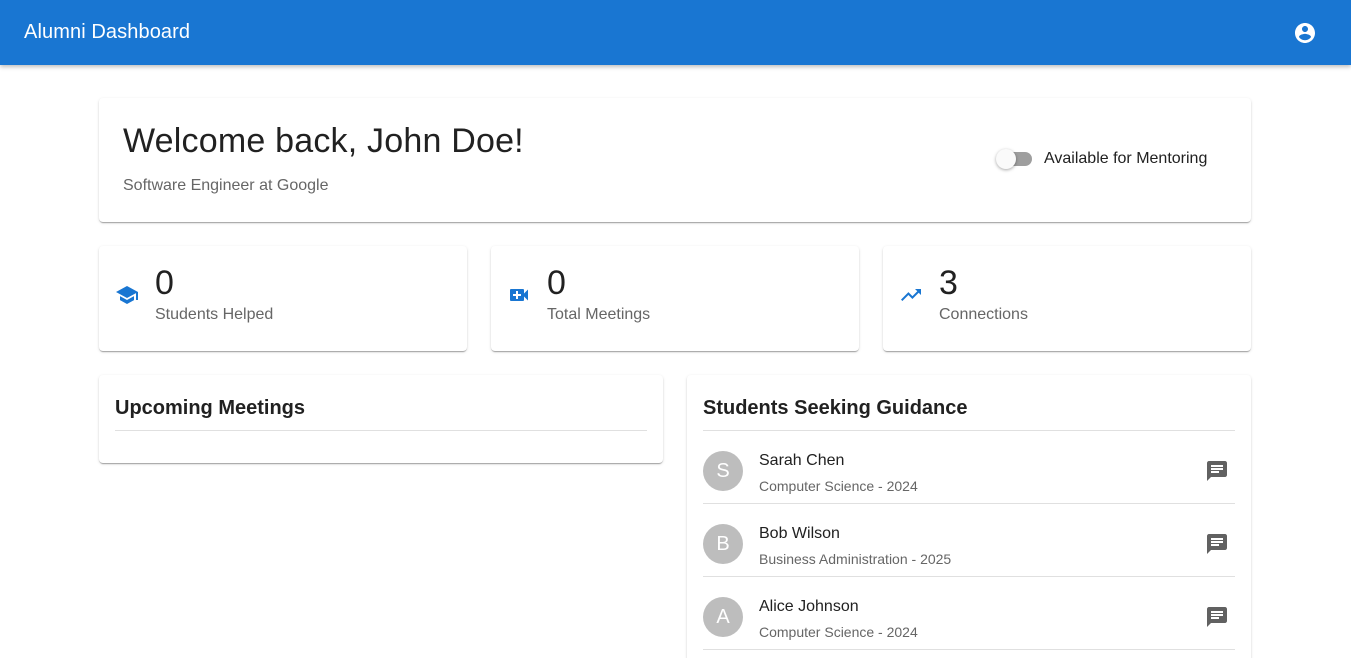 The image size is (1351, 658). I want to click on welcome-title: Welcome back, John Doe!, so click(323, 141).